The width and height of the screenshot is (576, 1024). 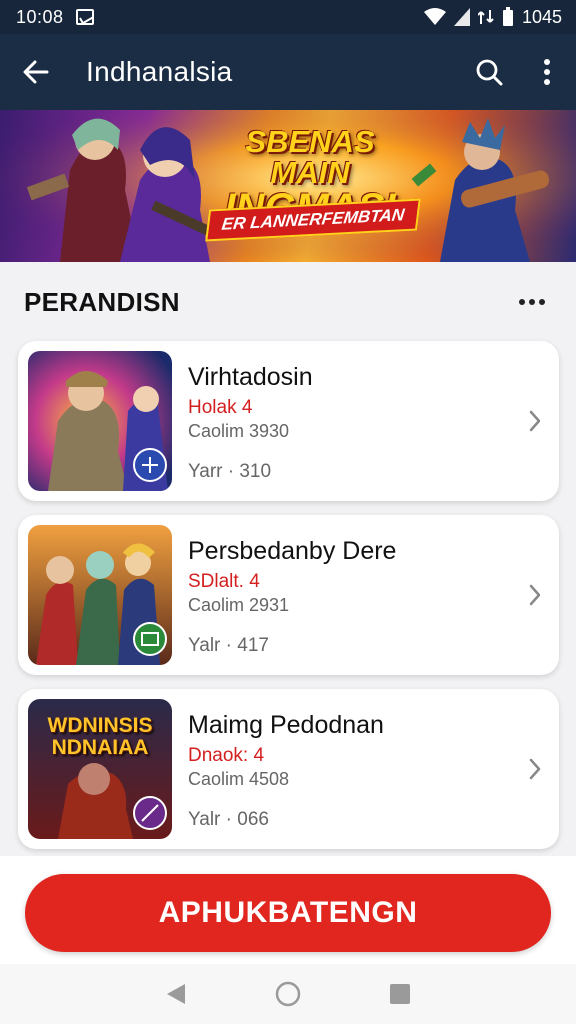 What do you see at coordinates (226, 755) in the screenshot?
I see `game-tag: Dnaok: 4` at bounding box center [226, 755].